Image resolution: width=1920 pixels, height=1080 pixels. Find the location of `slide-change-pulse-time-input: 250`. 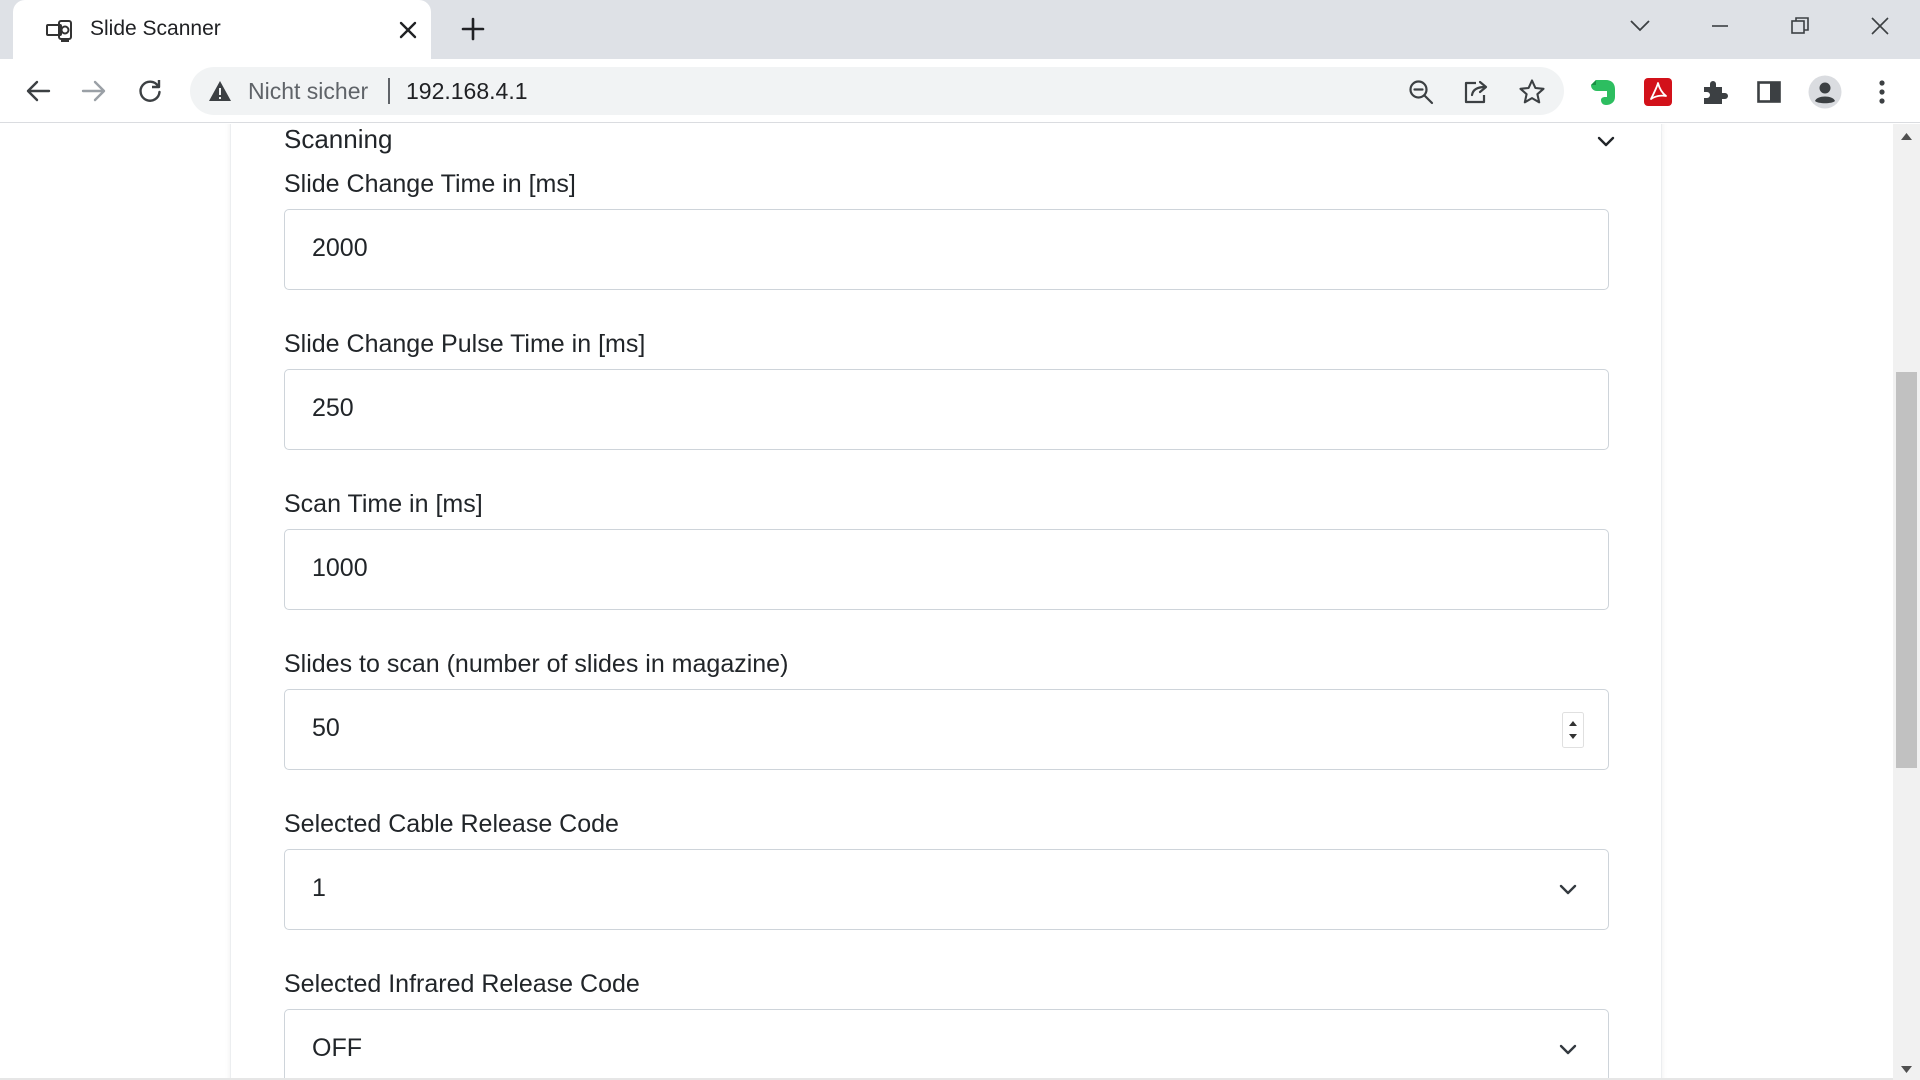

slide-change-pulse-time-input: 250 is located at coordinates (946, 409).